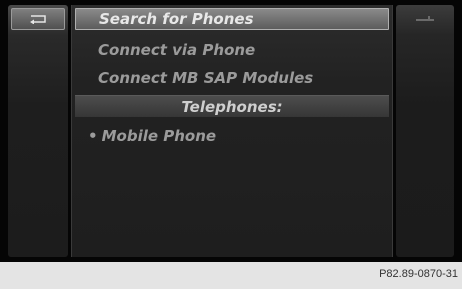 This screenshot has width=462, height=289. I want to click on back-button, so click(38, 19).